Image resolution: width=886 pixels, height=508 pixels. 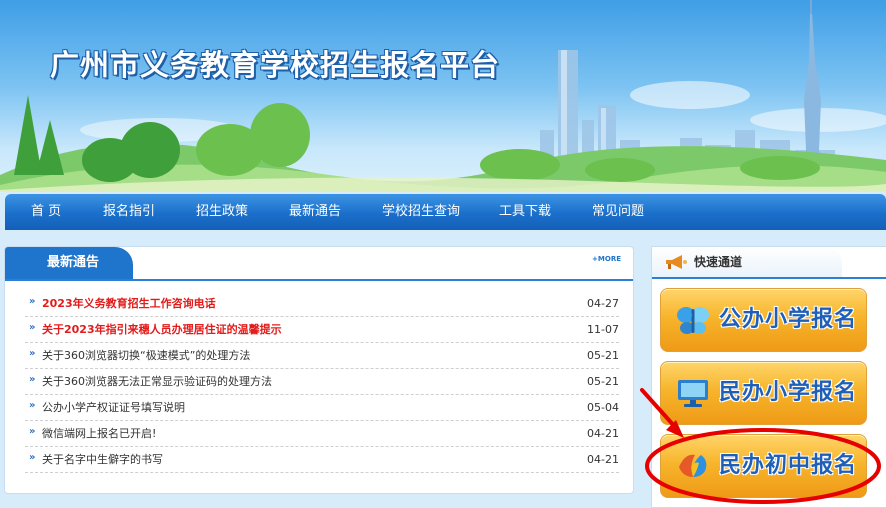 I want to click on public-primary-registration-button: 公办小学报名, so click(x=763, y=320).